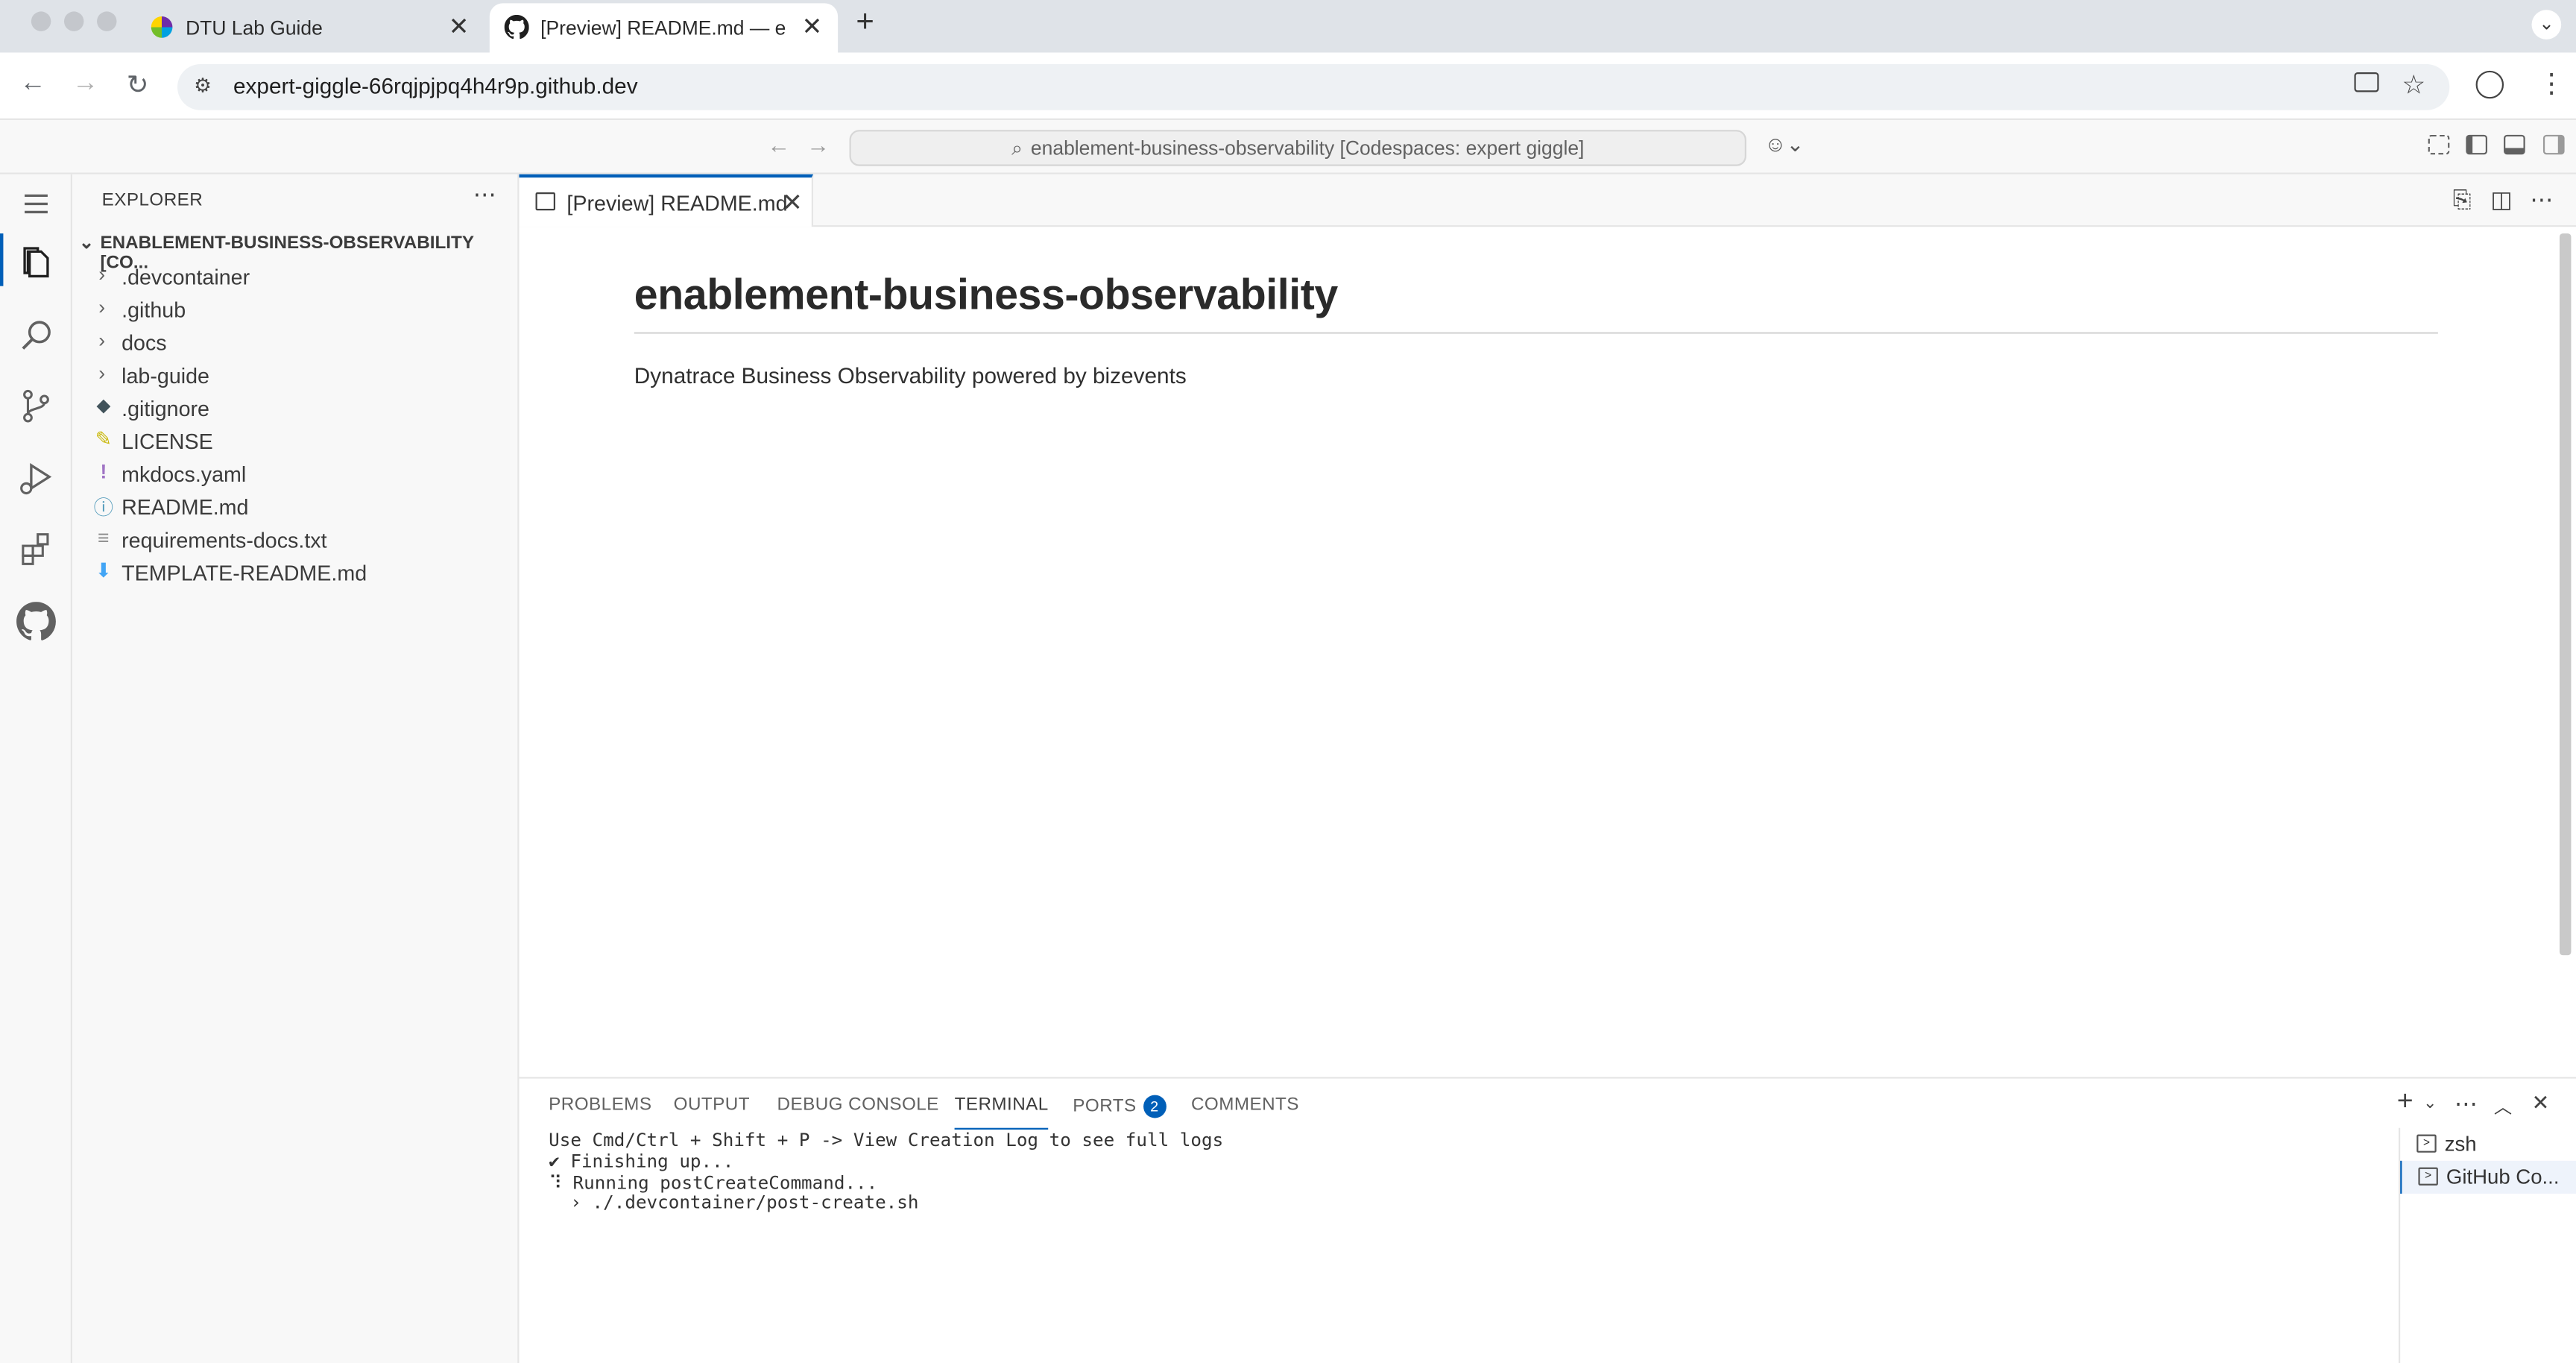 Image resolution: width=2576 pixels, height=1363 pixels. I want to click on search-icon, so click(36, 335).